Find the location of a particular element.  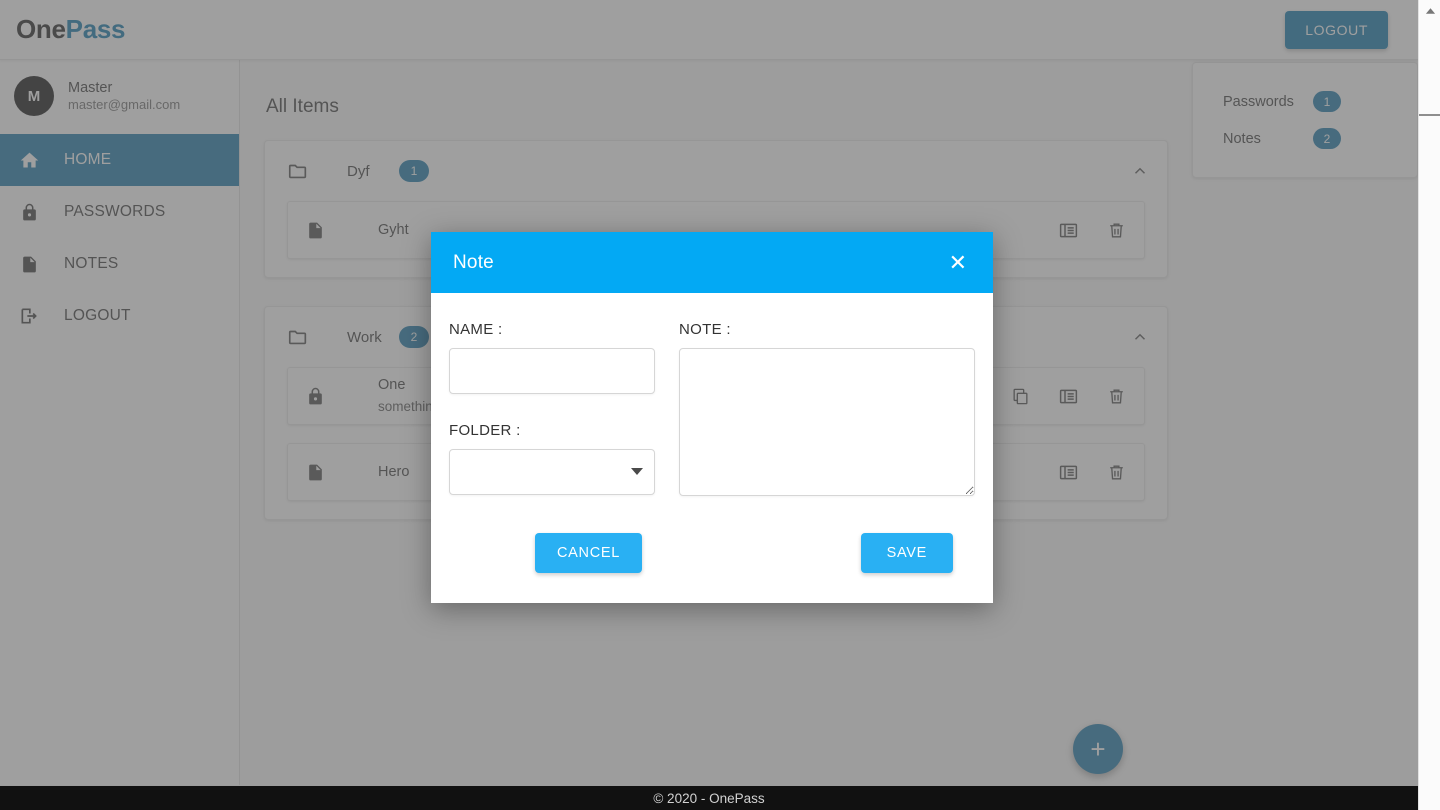

close-icon: ✕ is located at coordinates (958, 263).